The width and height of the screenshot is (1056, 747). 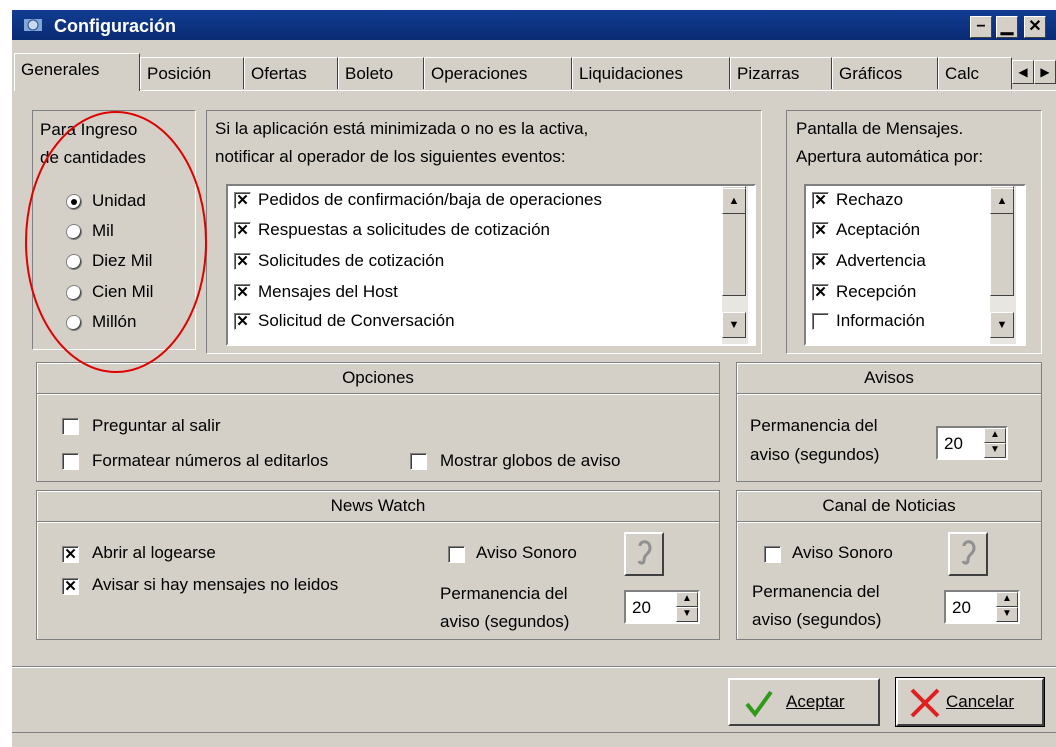 What do you see at coordinates (815, 701) in the screenshot?
I see `aceptar-label: Aceptar` at bounding box center [815, 701].